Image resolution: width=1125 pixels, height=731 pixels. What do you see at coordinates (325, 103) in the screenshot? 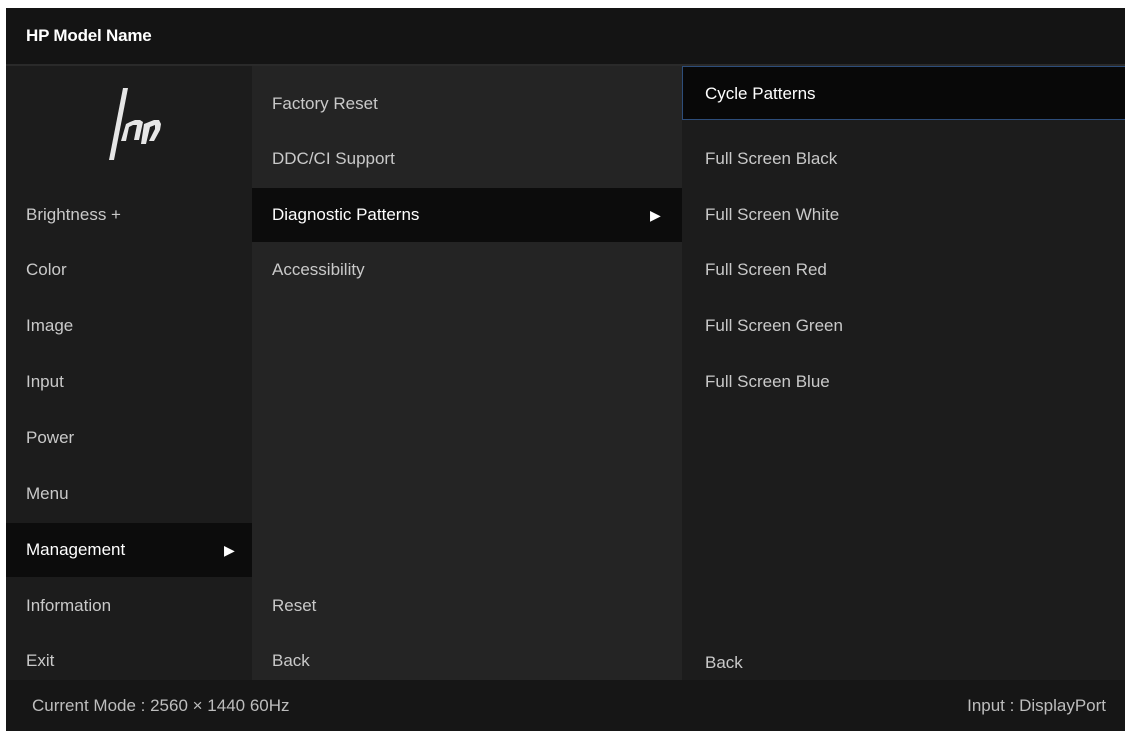
I see `management-item-label: Factory Reset` at bounding box center [325, 103].